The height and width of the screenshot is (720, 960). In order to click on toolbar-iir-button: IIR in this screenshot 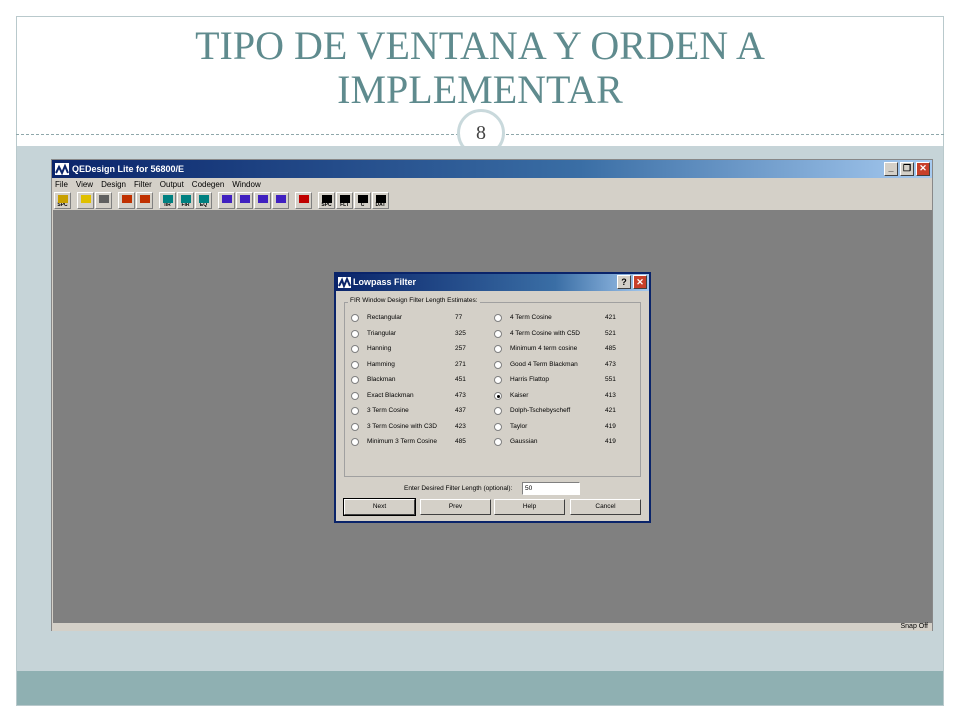, I will do `click(167, 200)`.